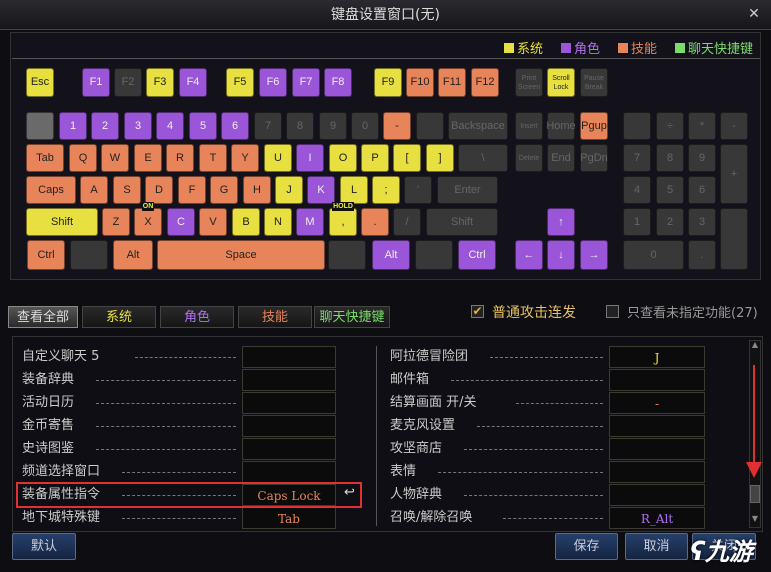 This screenshot has width=771, height=572. I want to click on key-f10: F10, so click(420, 82).